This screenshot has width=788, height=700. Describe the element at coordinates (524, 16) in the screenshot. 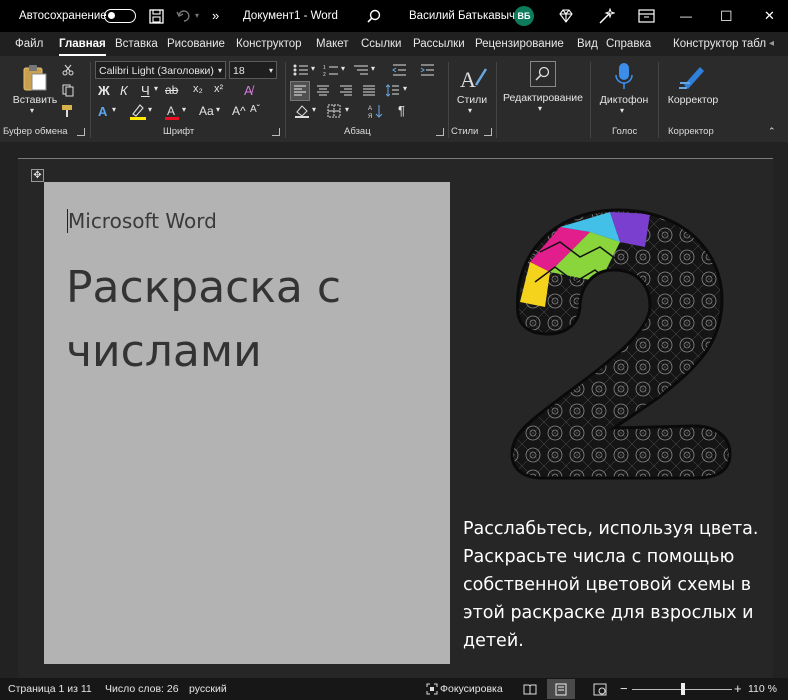

I see `avatar: ВБ` at that location.